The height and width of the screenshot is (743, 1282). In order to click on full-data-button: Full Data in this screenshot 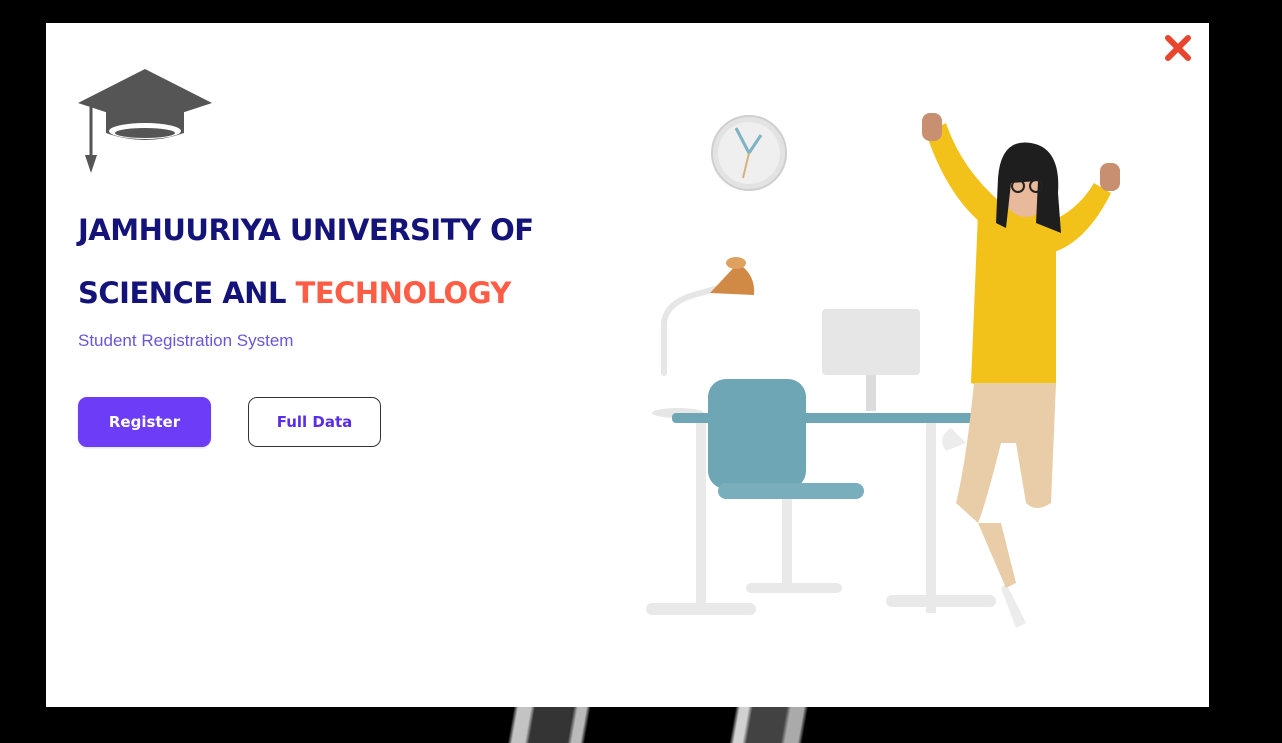, I will do `click(314, 422)`.